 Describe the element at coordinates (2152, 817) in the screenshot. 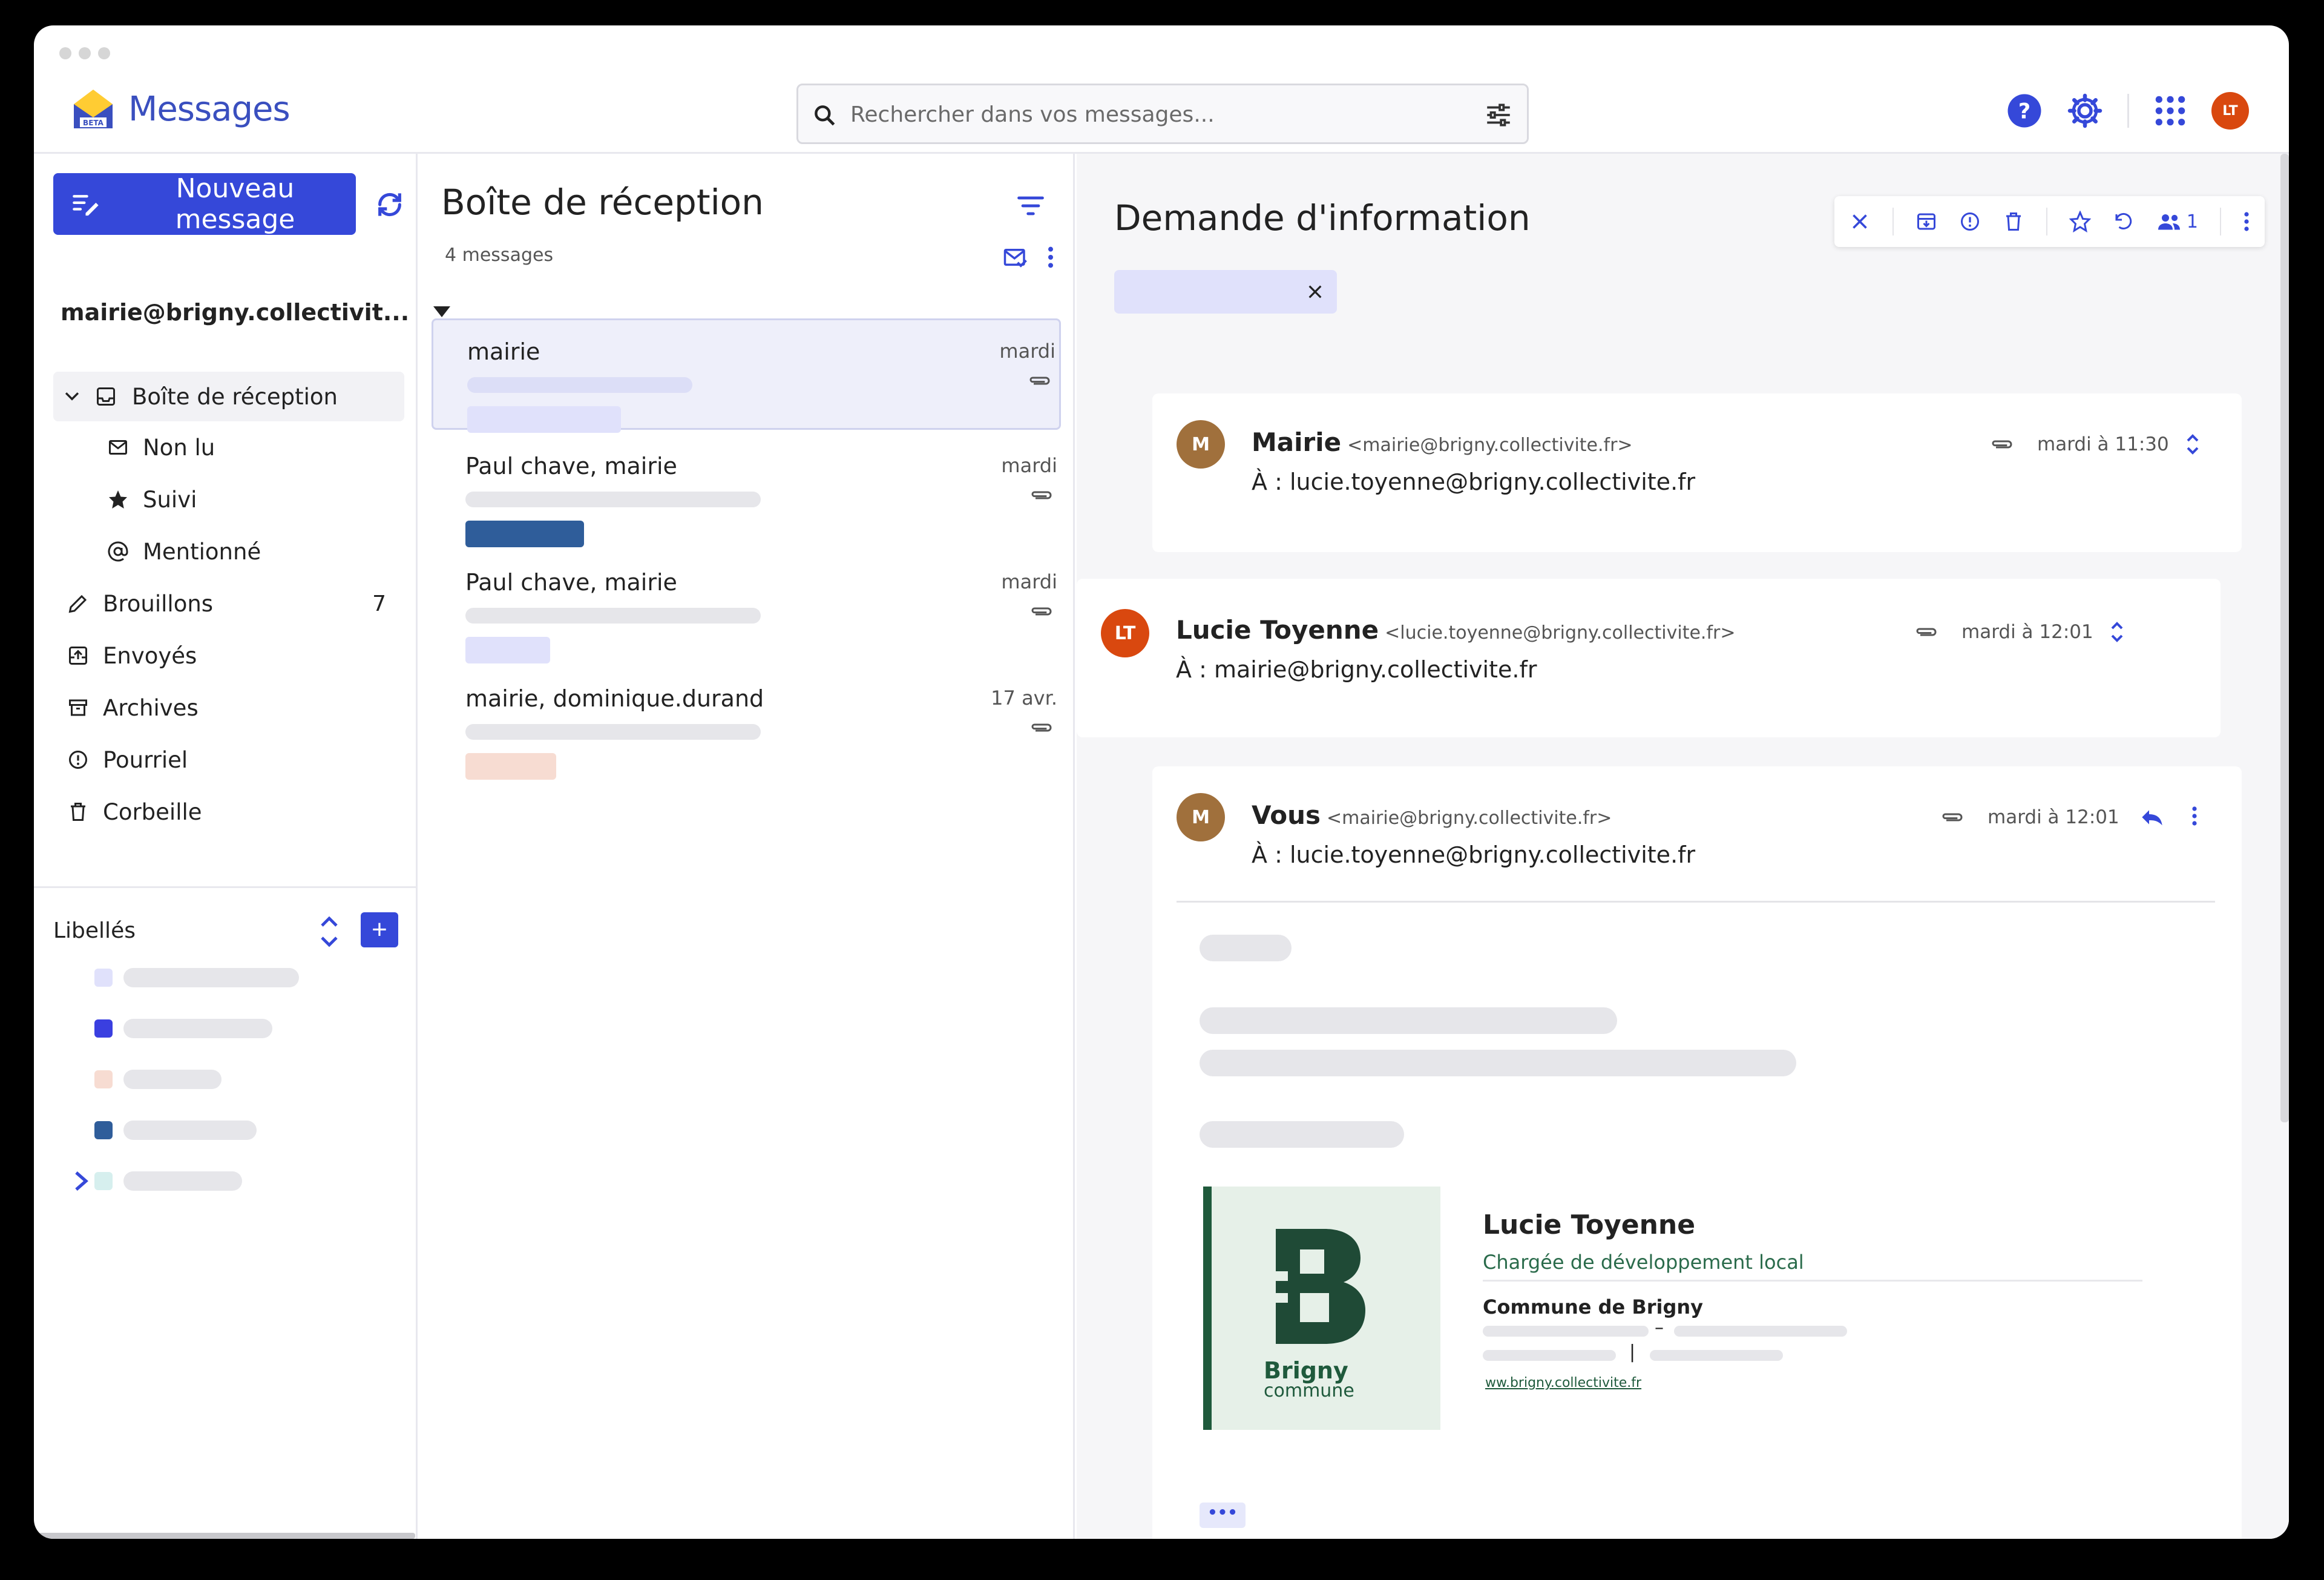

I see `reply-icon` at that location.